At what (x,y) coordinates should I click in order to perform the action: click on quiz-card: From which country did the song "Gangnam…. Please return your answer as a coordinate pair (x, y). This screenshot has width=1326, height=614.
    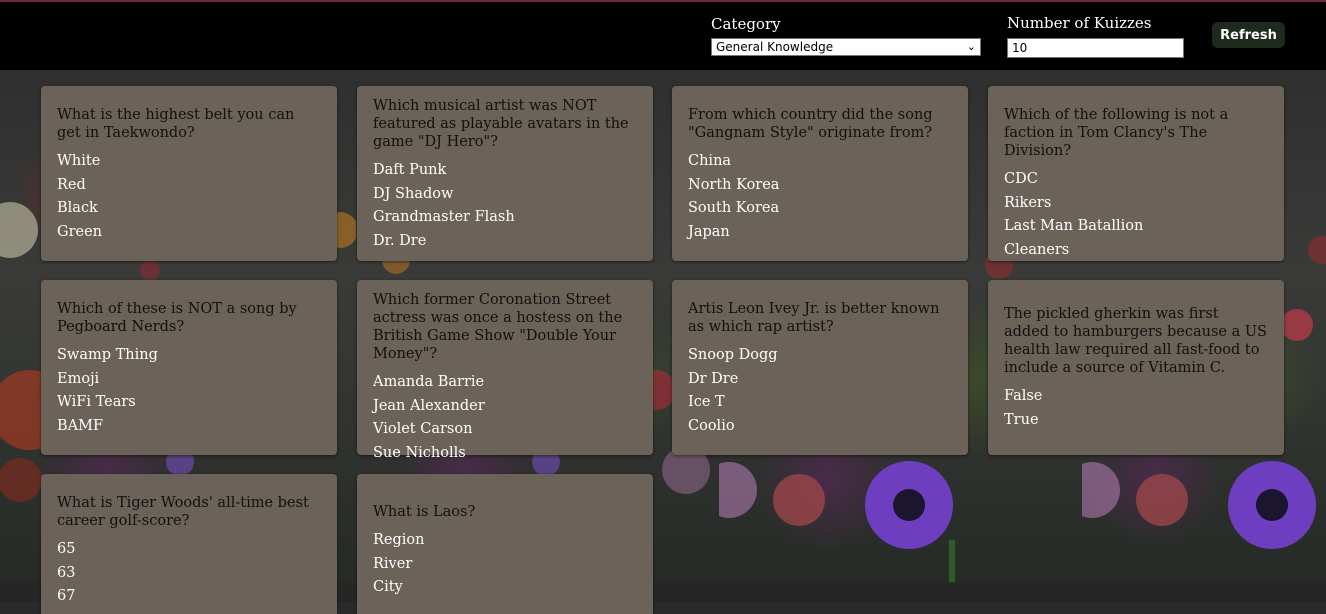
    Looking at the image, I should click on (820, 173).